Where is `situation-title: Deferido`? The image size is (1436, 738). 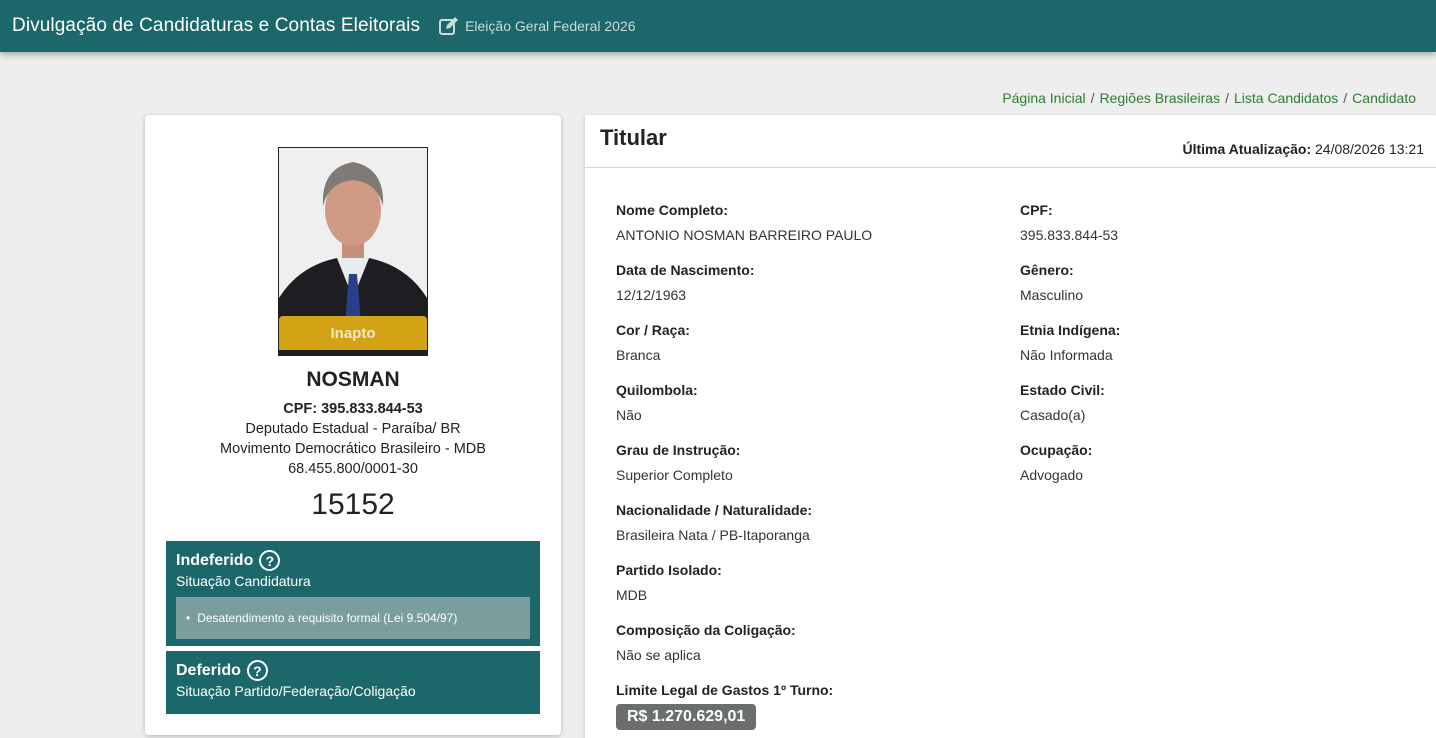
situation-title: Deferido is located at coordinates (208, 670).